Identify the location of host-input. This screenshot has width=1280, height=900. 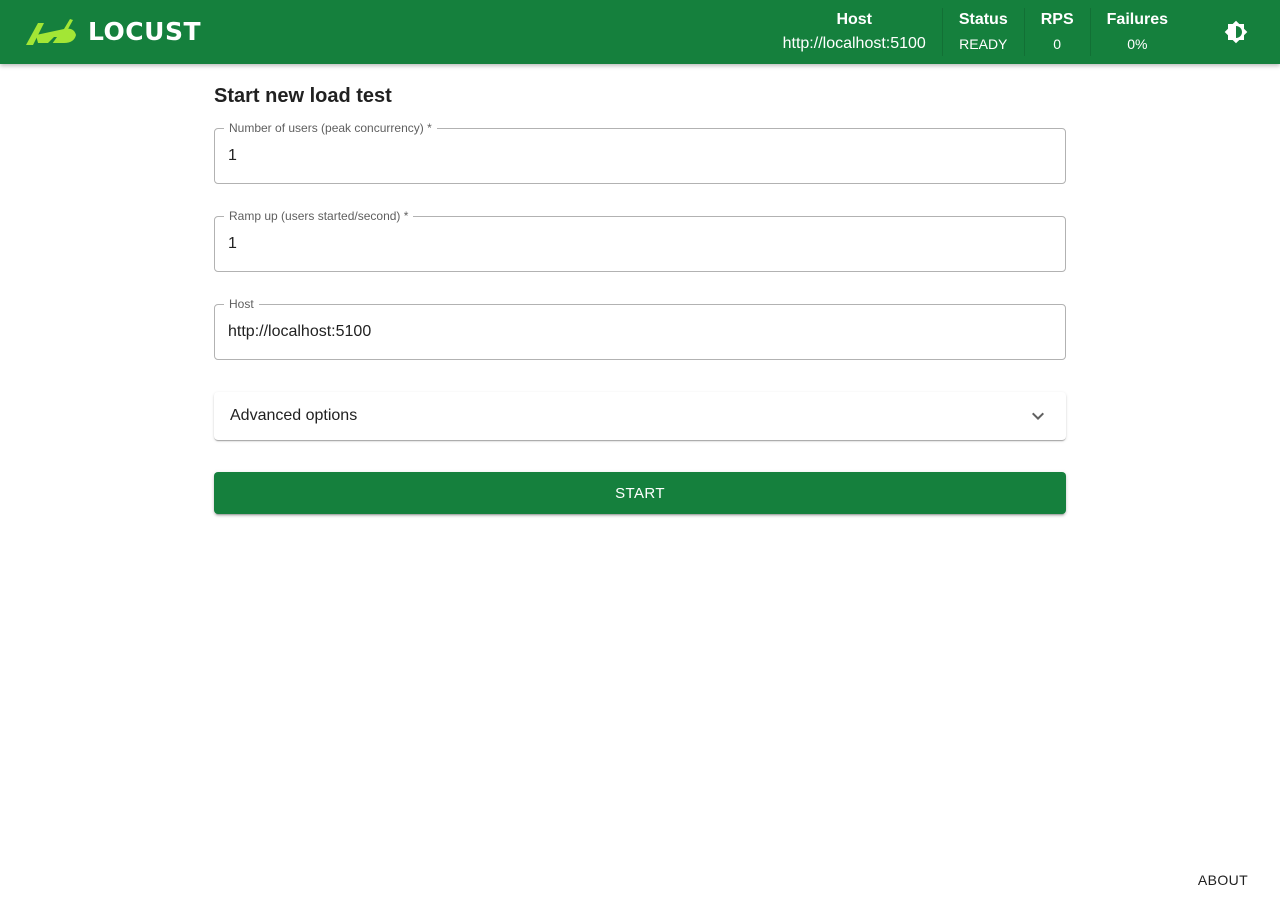
(640, 332).